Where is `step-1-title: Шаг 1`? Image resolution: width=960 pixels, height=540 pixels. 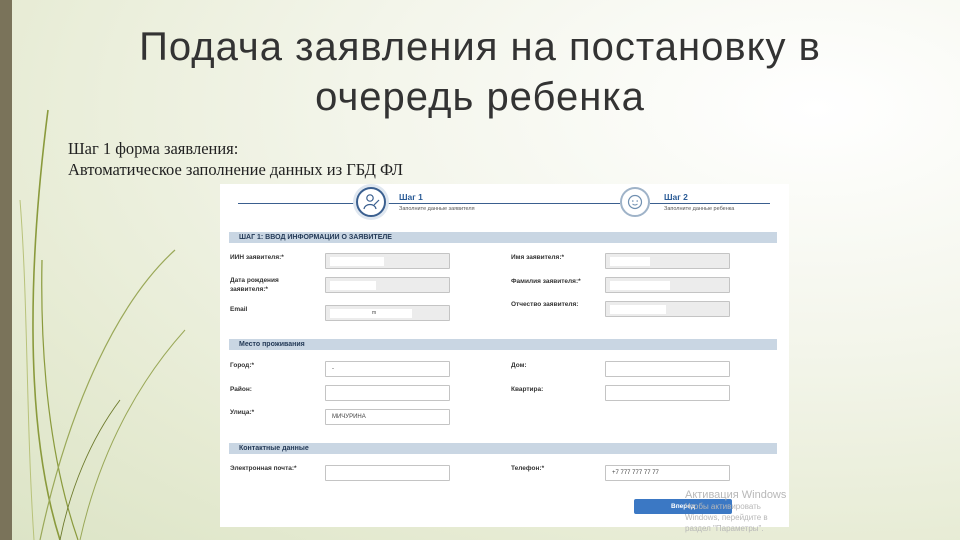 step-1-title: Шаг 1 is located at coordinates (411, 197).